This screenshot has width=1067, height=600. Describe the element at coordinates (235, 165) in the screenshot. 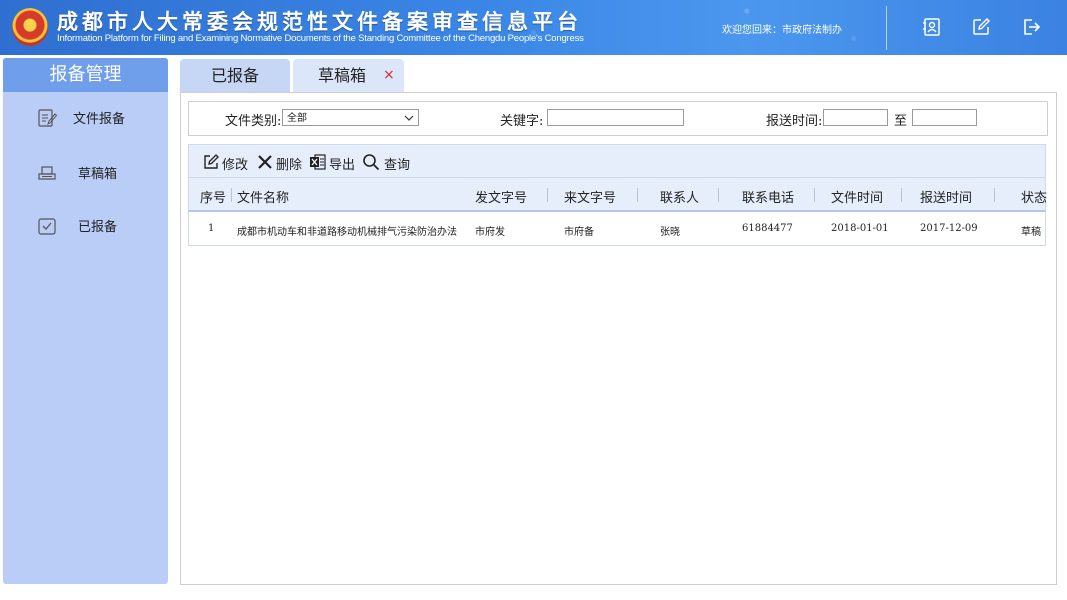

I see `edit-label: 修改` at that location.